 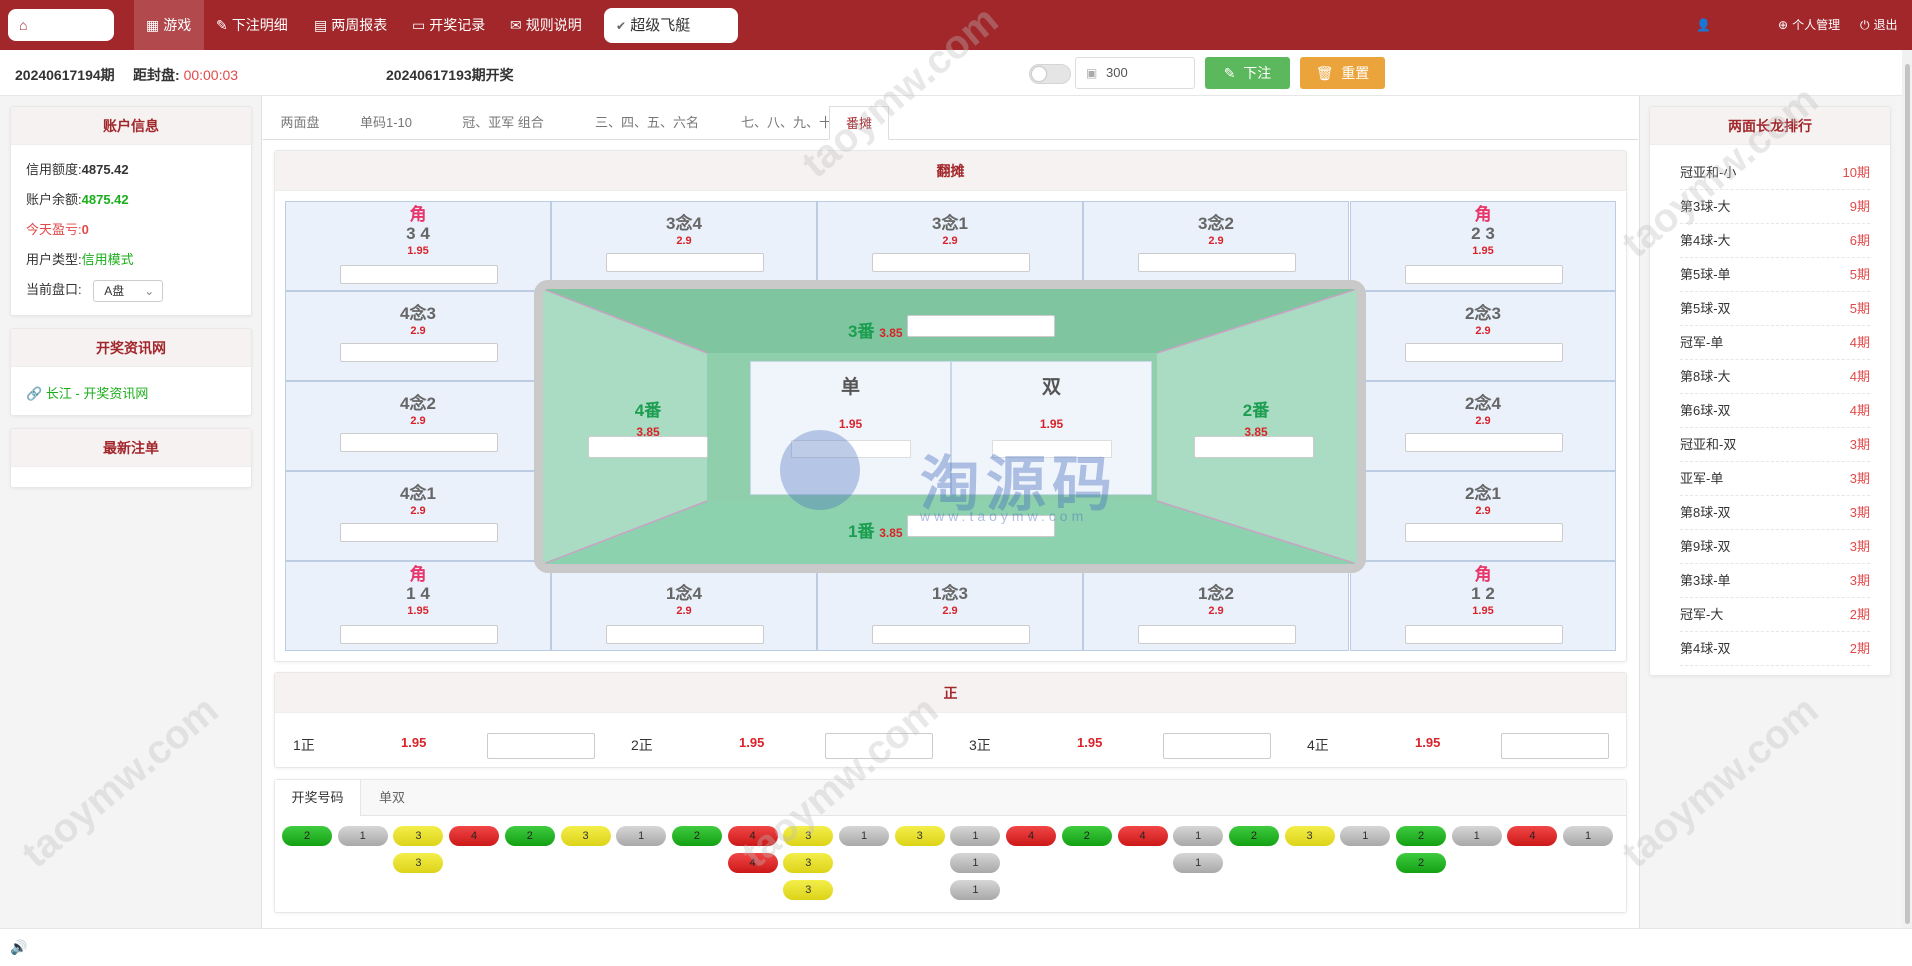 I want to click on bet-amount-value: 300, so click(x=1117, y=72).